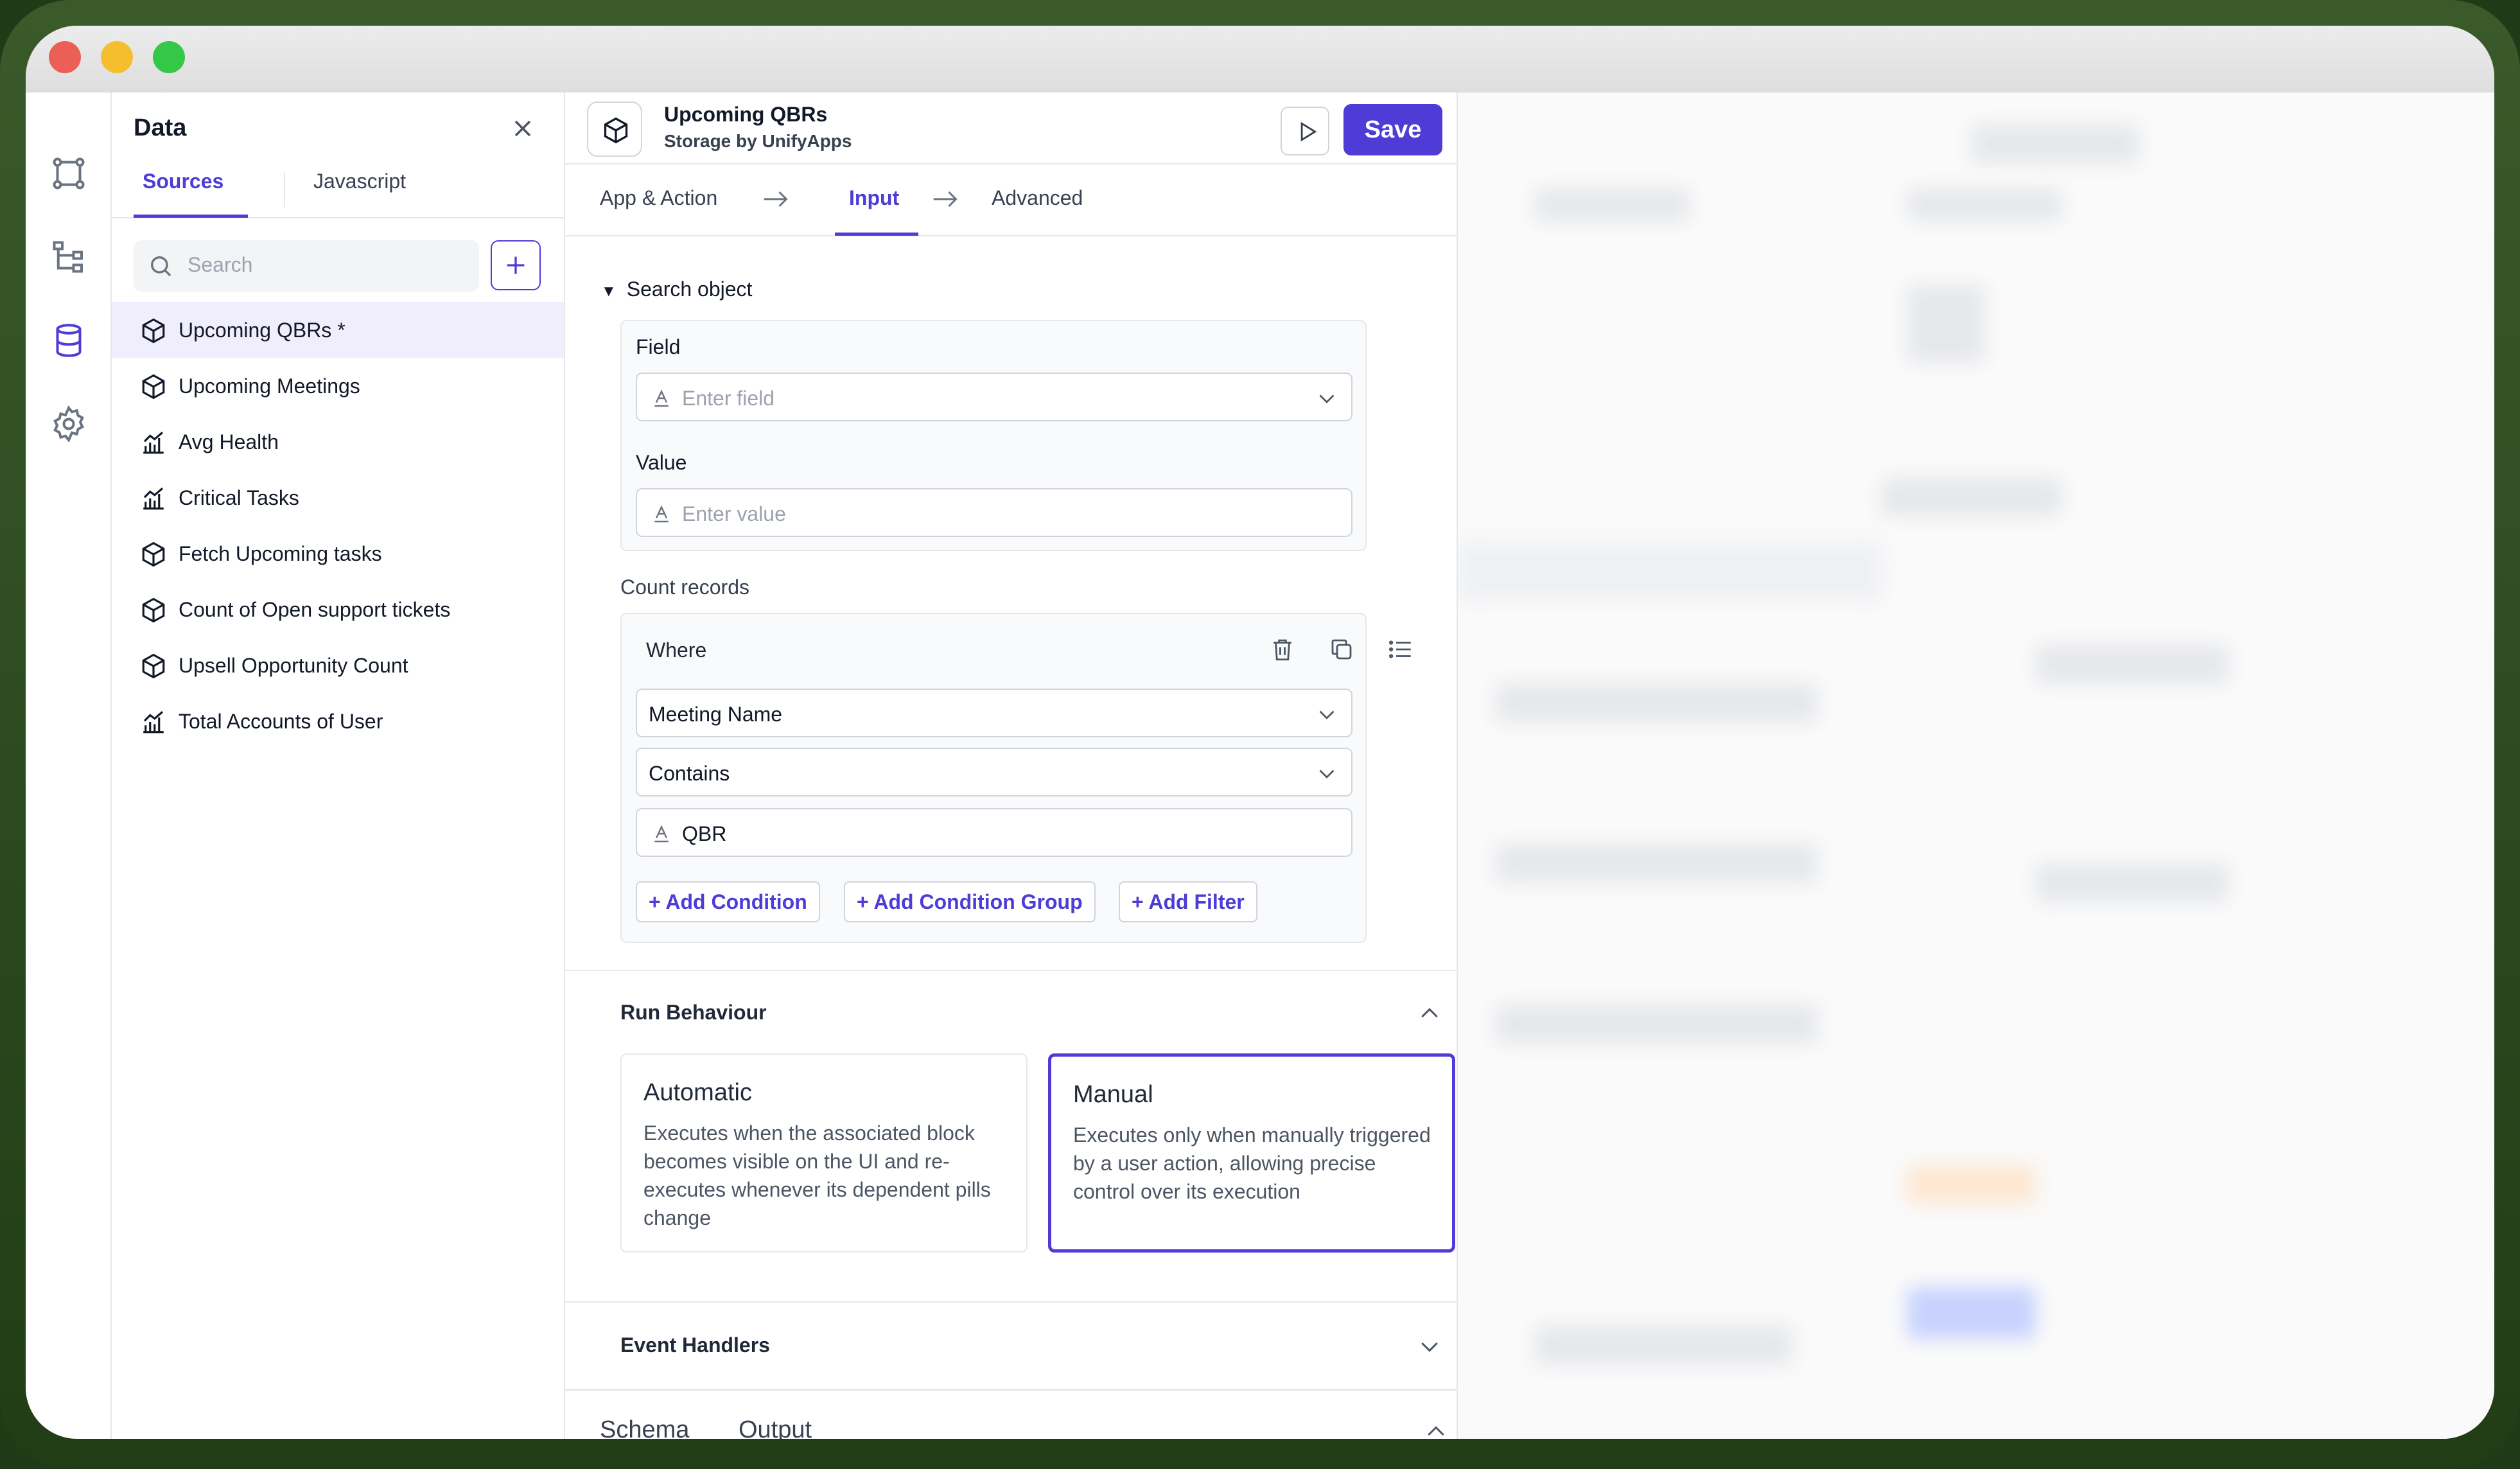 This screenshot has width=2520, height=1469. What do you see at coordinates (160, 266) in the screenshot?
I see `search-icon` at bounding box center [160, 266].